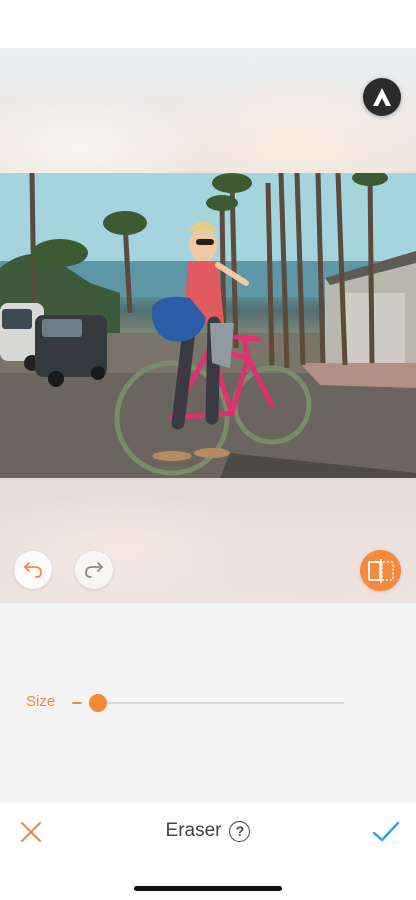  I want to click on size-slider, so click(216, 703).